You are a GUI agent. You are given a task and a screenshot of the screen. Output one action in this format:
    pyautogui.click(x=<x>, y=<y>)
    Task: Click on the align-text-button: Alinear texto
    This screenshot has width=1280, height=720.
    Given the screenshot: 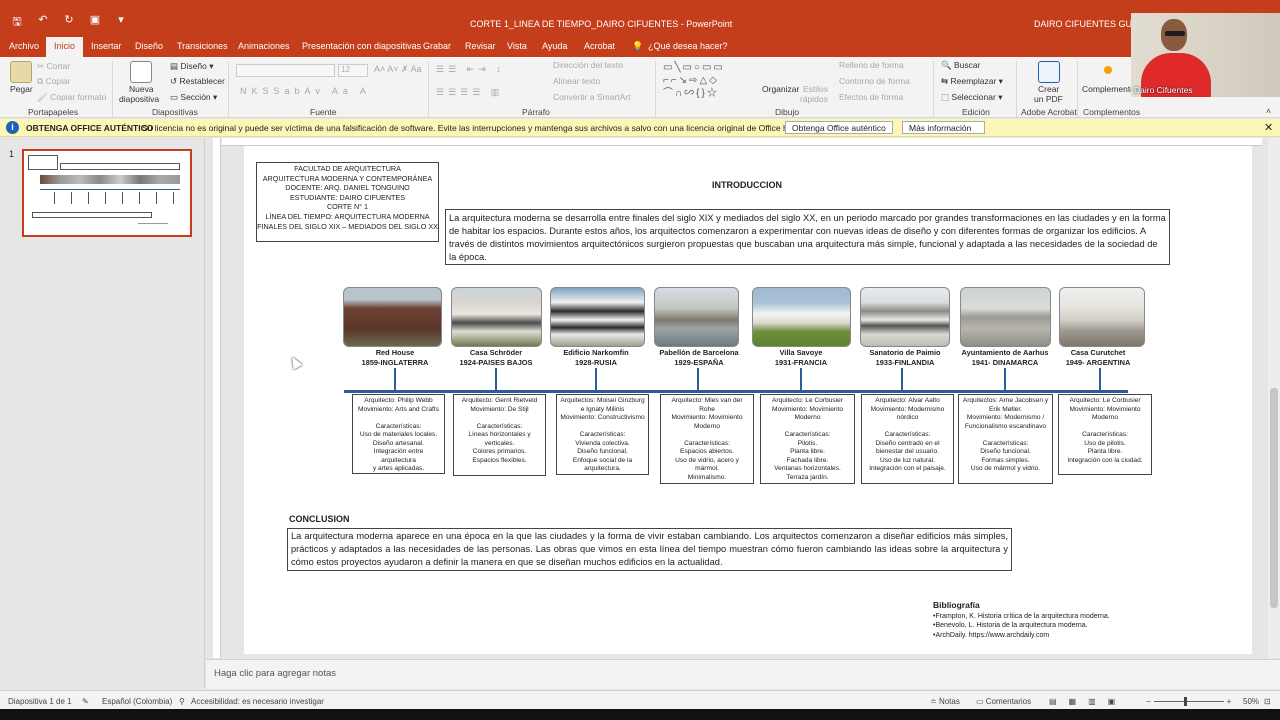 What is the action you would take?
    pyautogui.click(x=576, y=81)
    